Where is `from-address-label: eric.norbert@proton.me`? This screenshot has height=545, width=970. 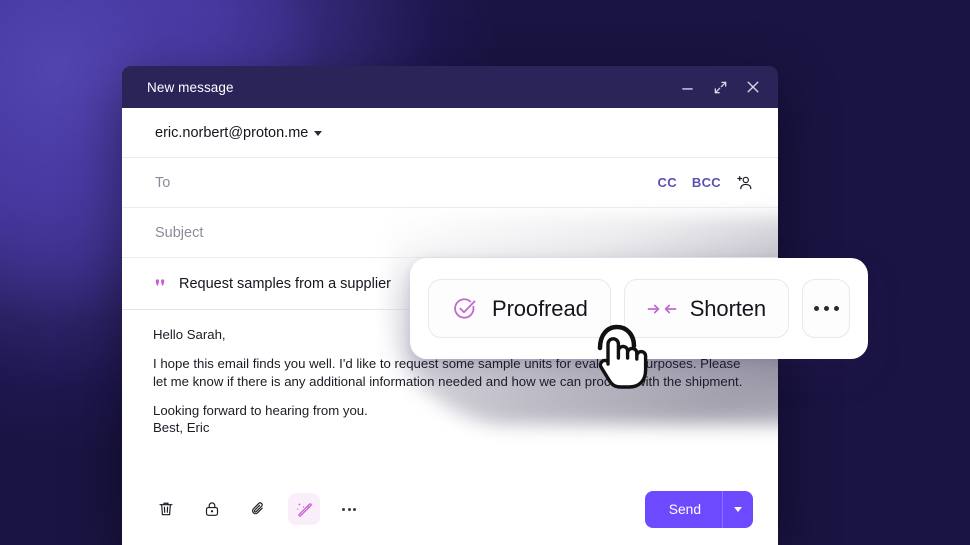 from-address-label: eric.norbert@proton.me is located at coordinates (232, 132).